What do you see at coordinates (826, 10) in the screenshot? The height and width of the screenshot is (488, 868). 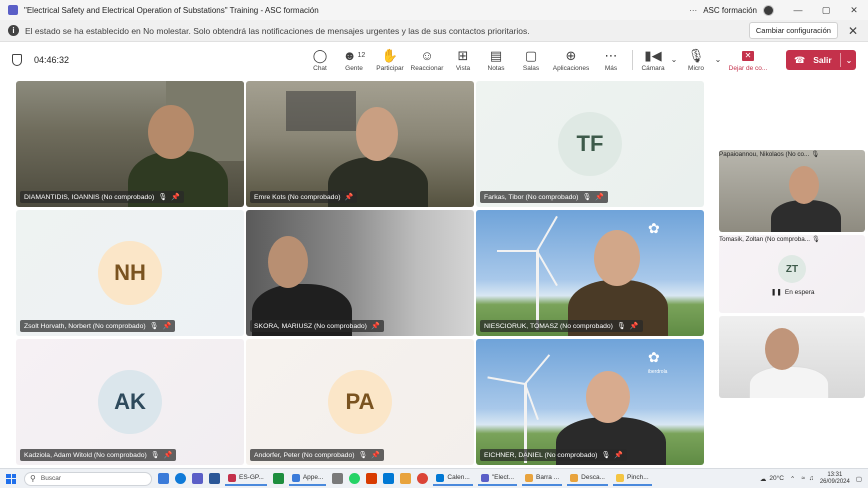 I see `maximize-button: ▢` at bounding box center [826, 10].